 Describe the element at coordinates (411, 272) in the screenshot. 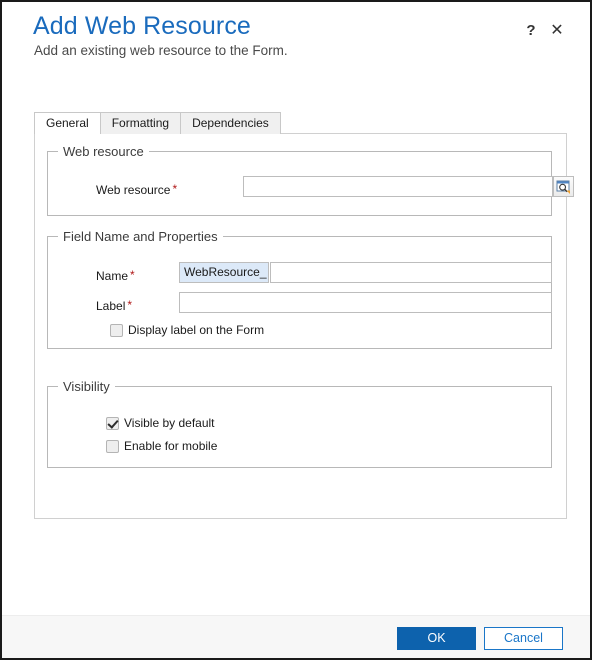

I see `name-input` at that location.